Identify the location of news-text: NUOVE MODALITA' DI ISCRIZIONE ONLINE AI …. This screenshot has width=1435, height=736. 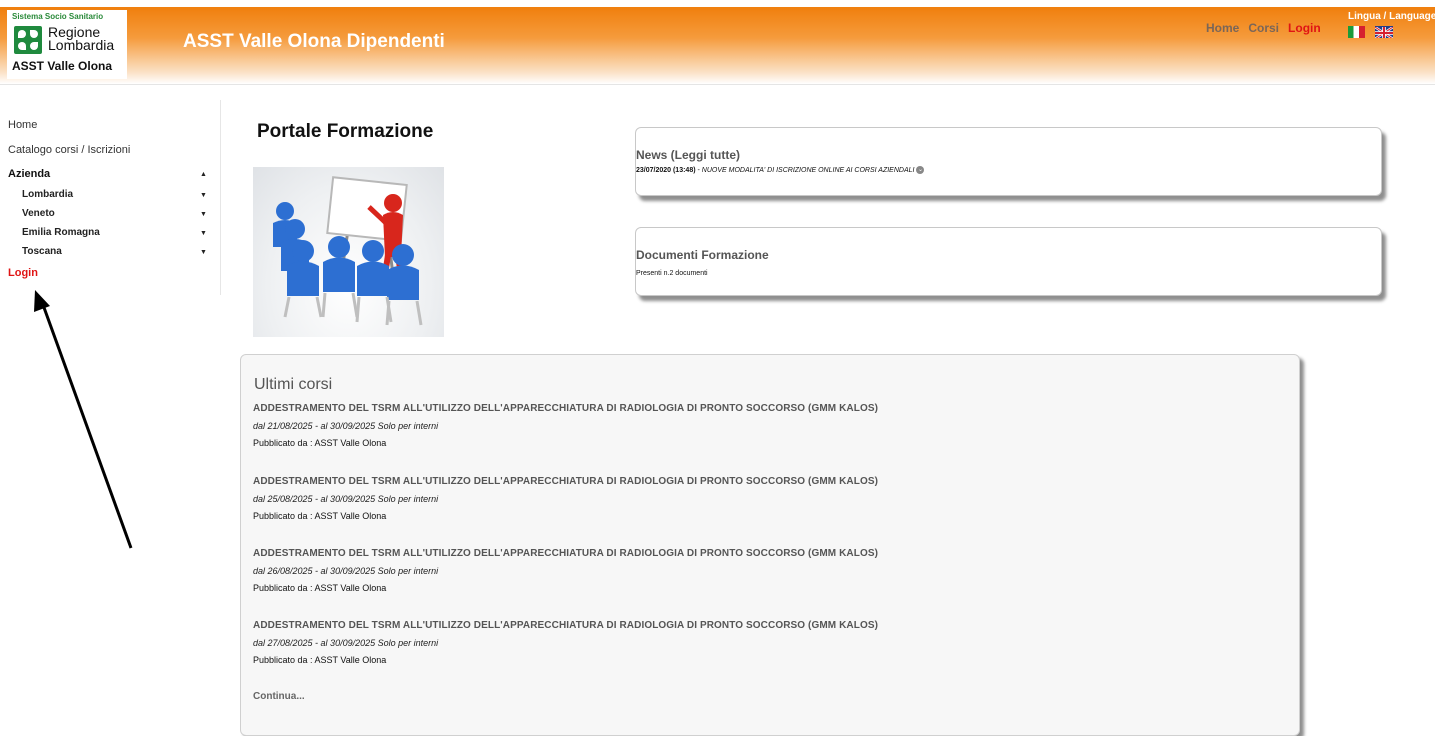
(808, 170).